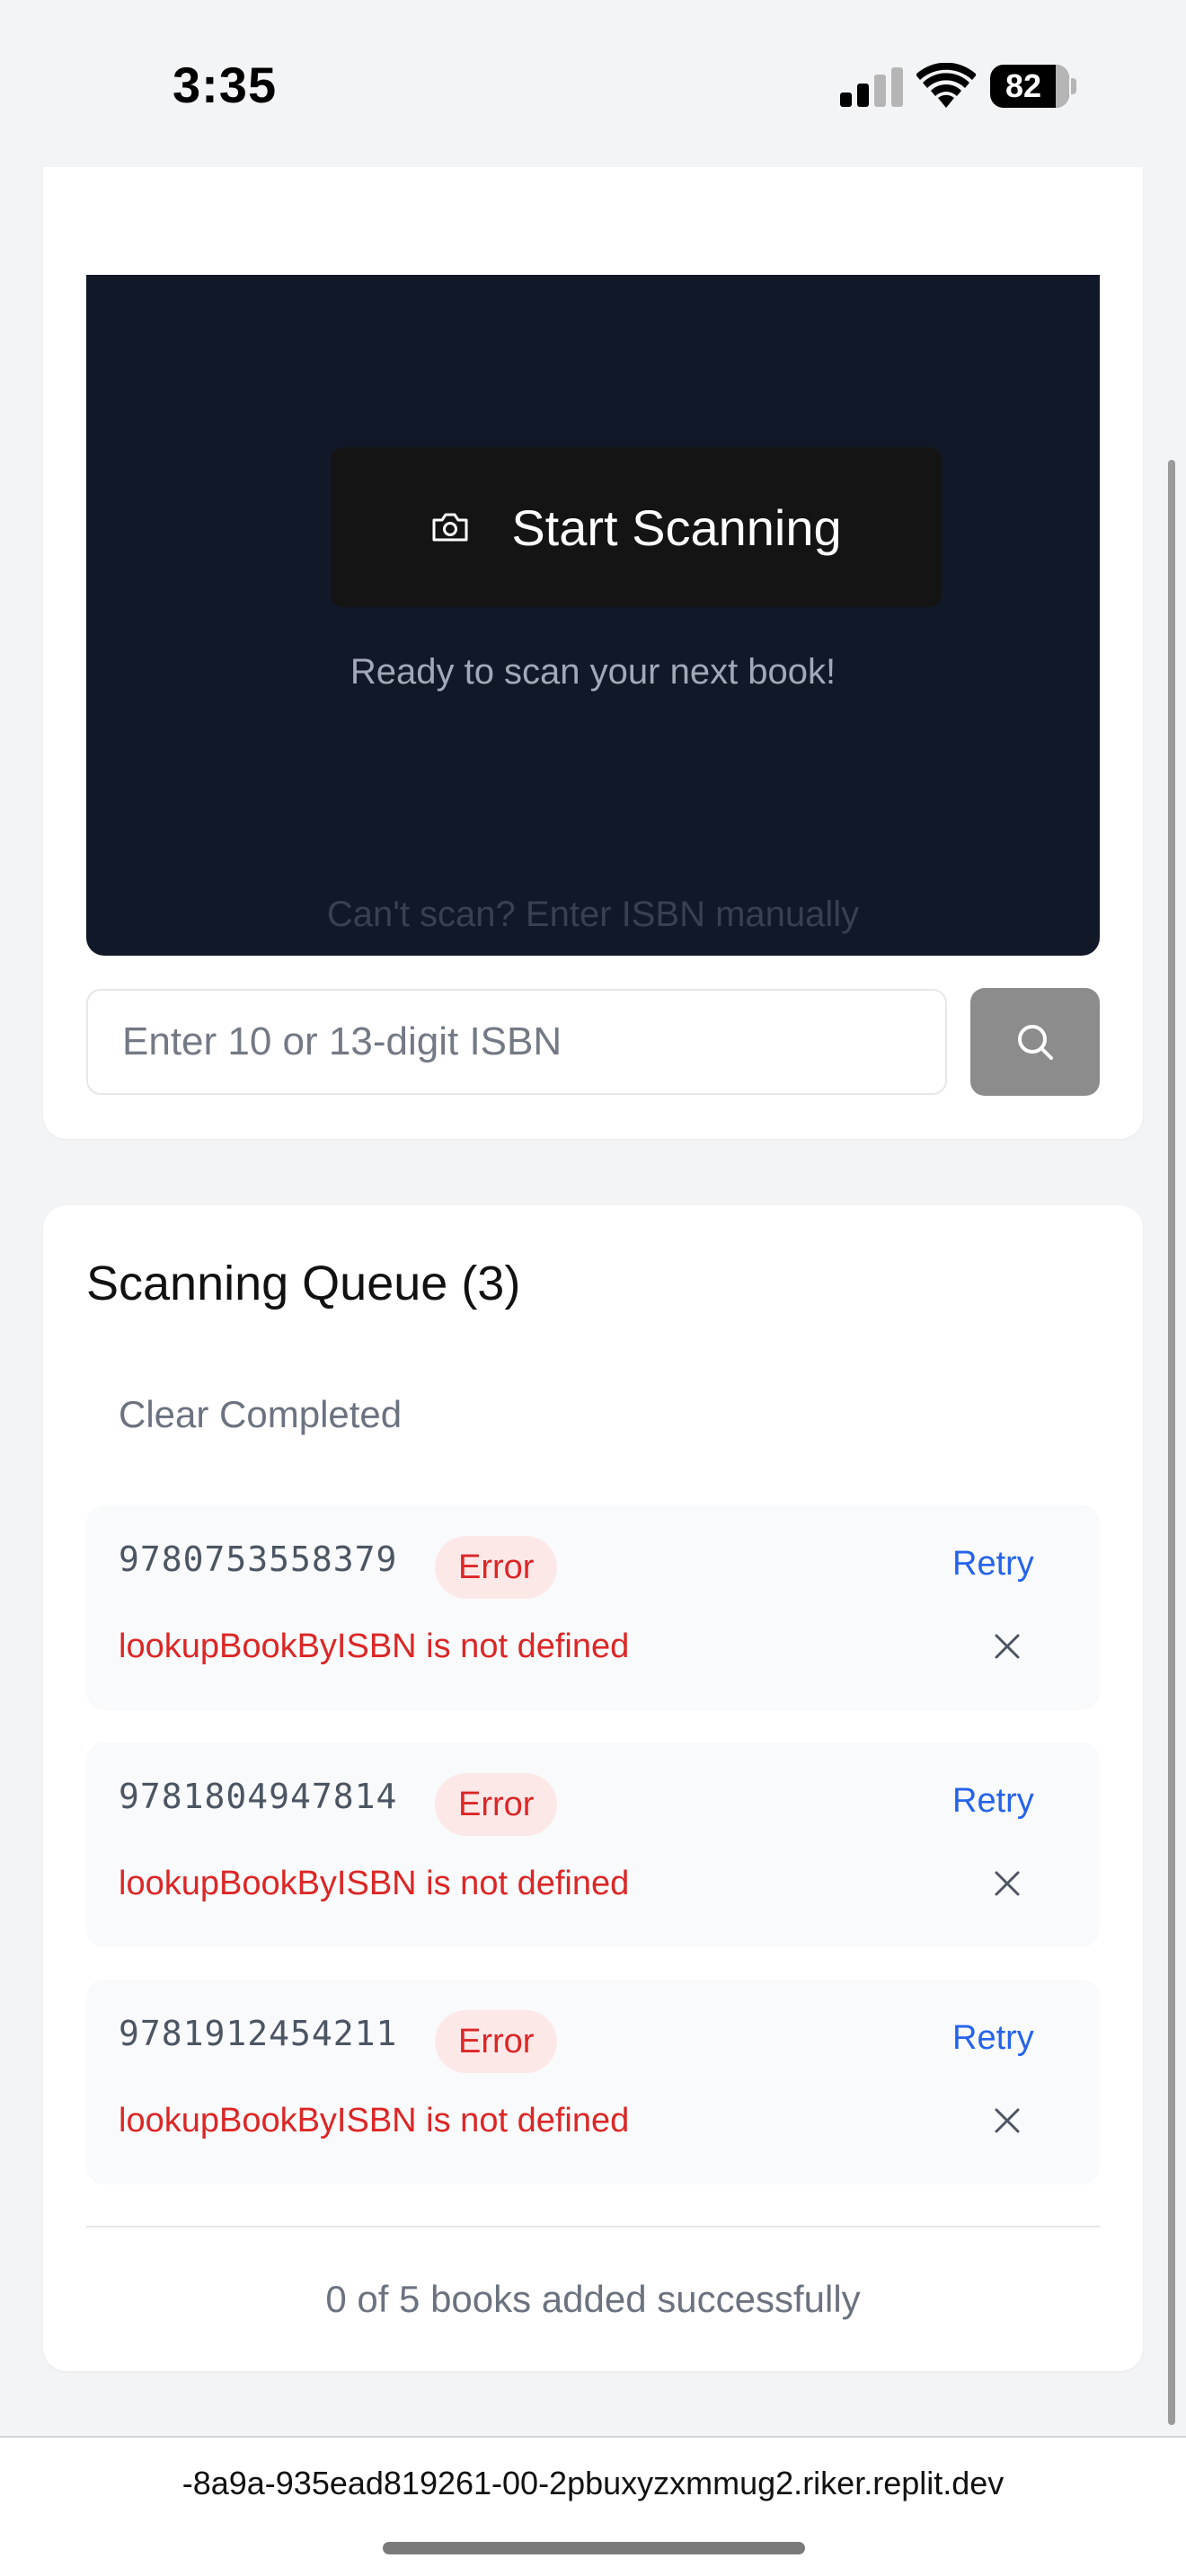  What do you see at coordinates (258, 1559) in the screenshot?
I see `queue-item-isbn: 9780753558379` at bounding box center [258, 1559].